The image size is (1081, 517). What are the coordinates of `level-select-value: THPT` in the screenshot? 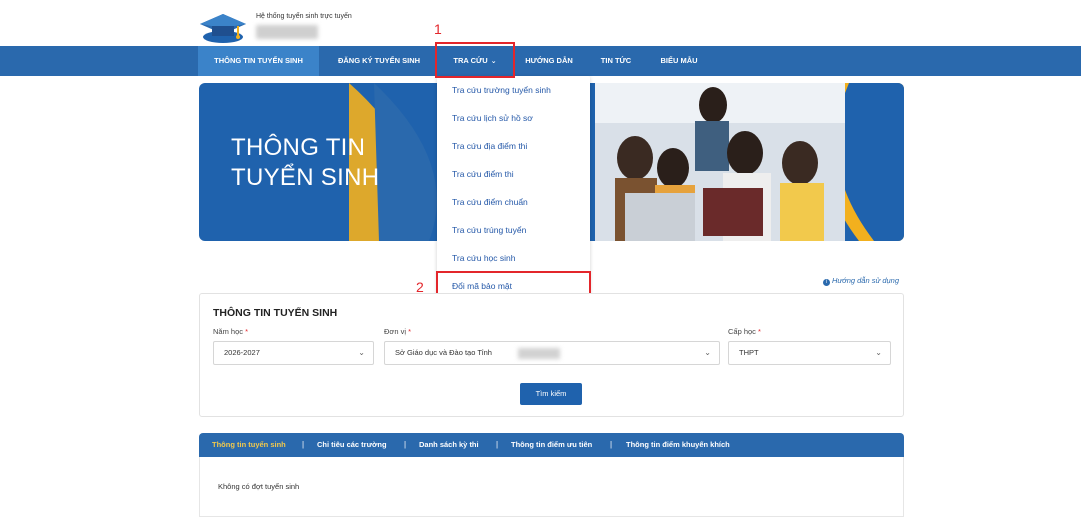 It's located at (749, 352).